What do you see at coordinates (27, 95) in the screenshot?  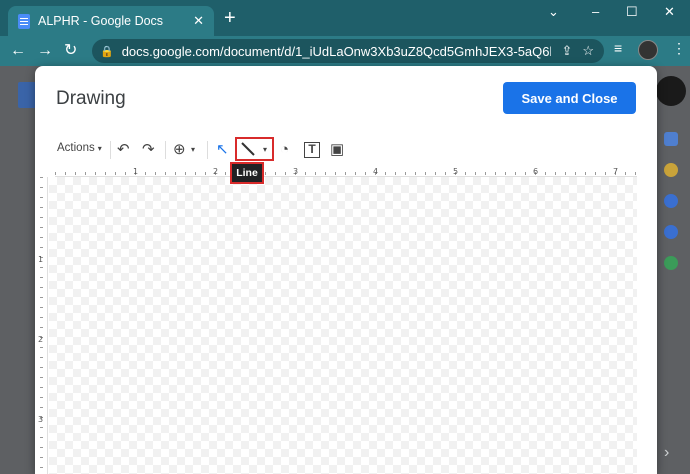 I see `docs-logo-icon` at bounding box center [27, 95].